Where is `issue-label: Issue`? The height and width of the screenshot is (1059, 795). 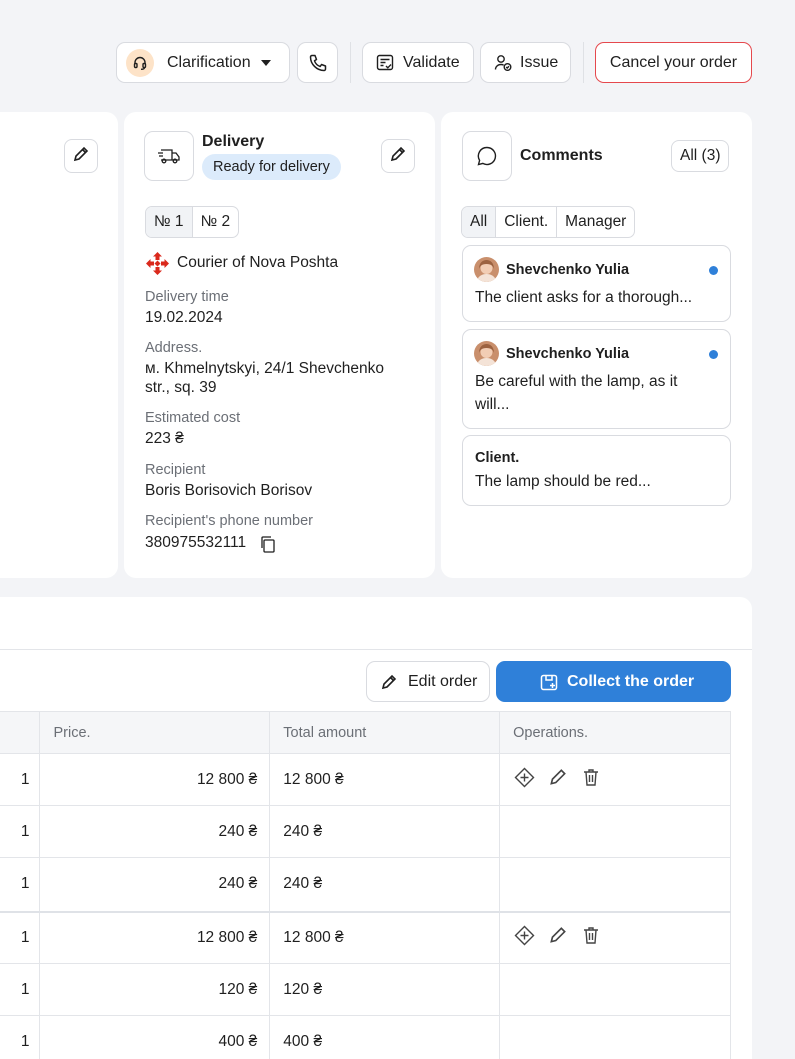
issue-label: Issue is located at coordinates (539, 62).